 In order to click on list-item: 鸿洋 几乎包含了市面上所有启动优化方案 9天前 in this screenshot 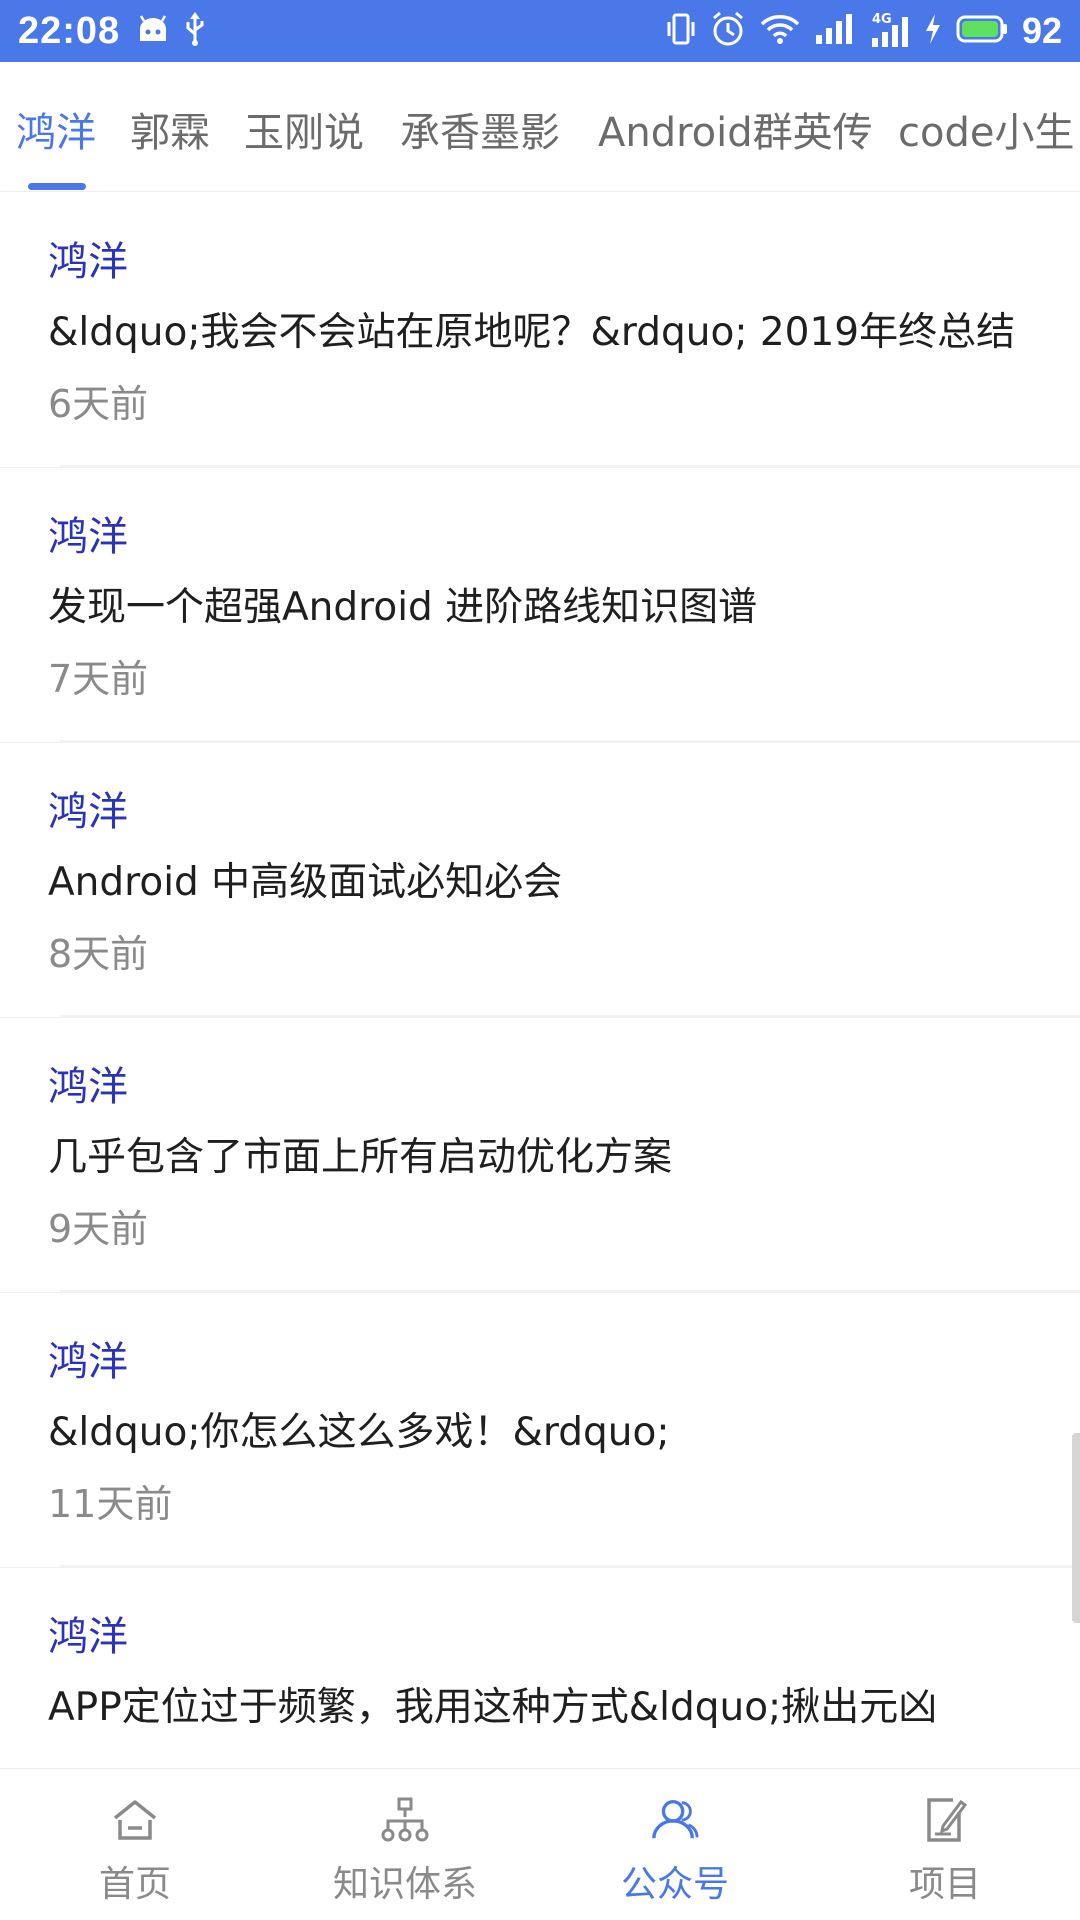, I will do `click(540, 1155)`.